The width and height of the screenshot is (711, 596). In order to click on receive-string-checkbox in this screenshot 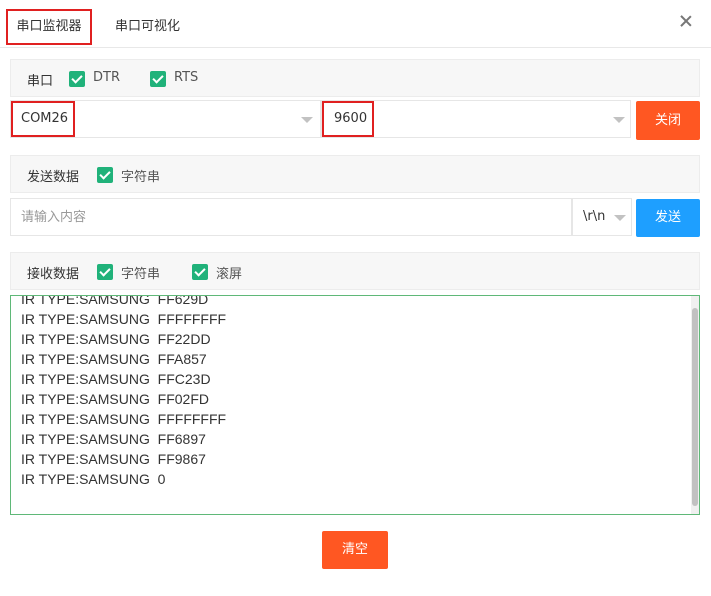, I will do `click(105, 272)`.